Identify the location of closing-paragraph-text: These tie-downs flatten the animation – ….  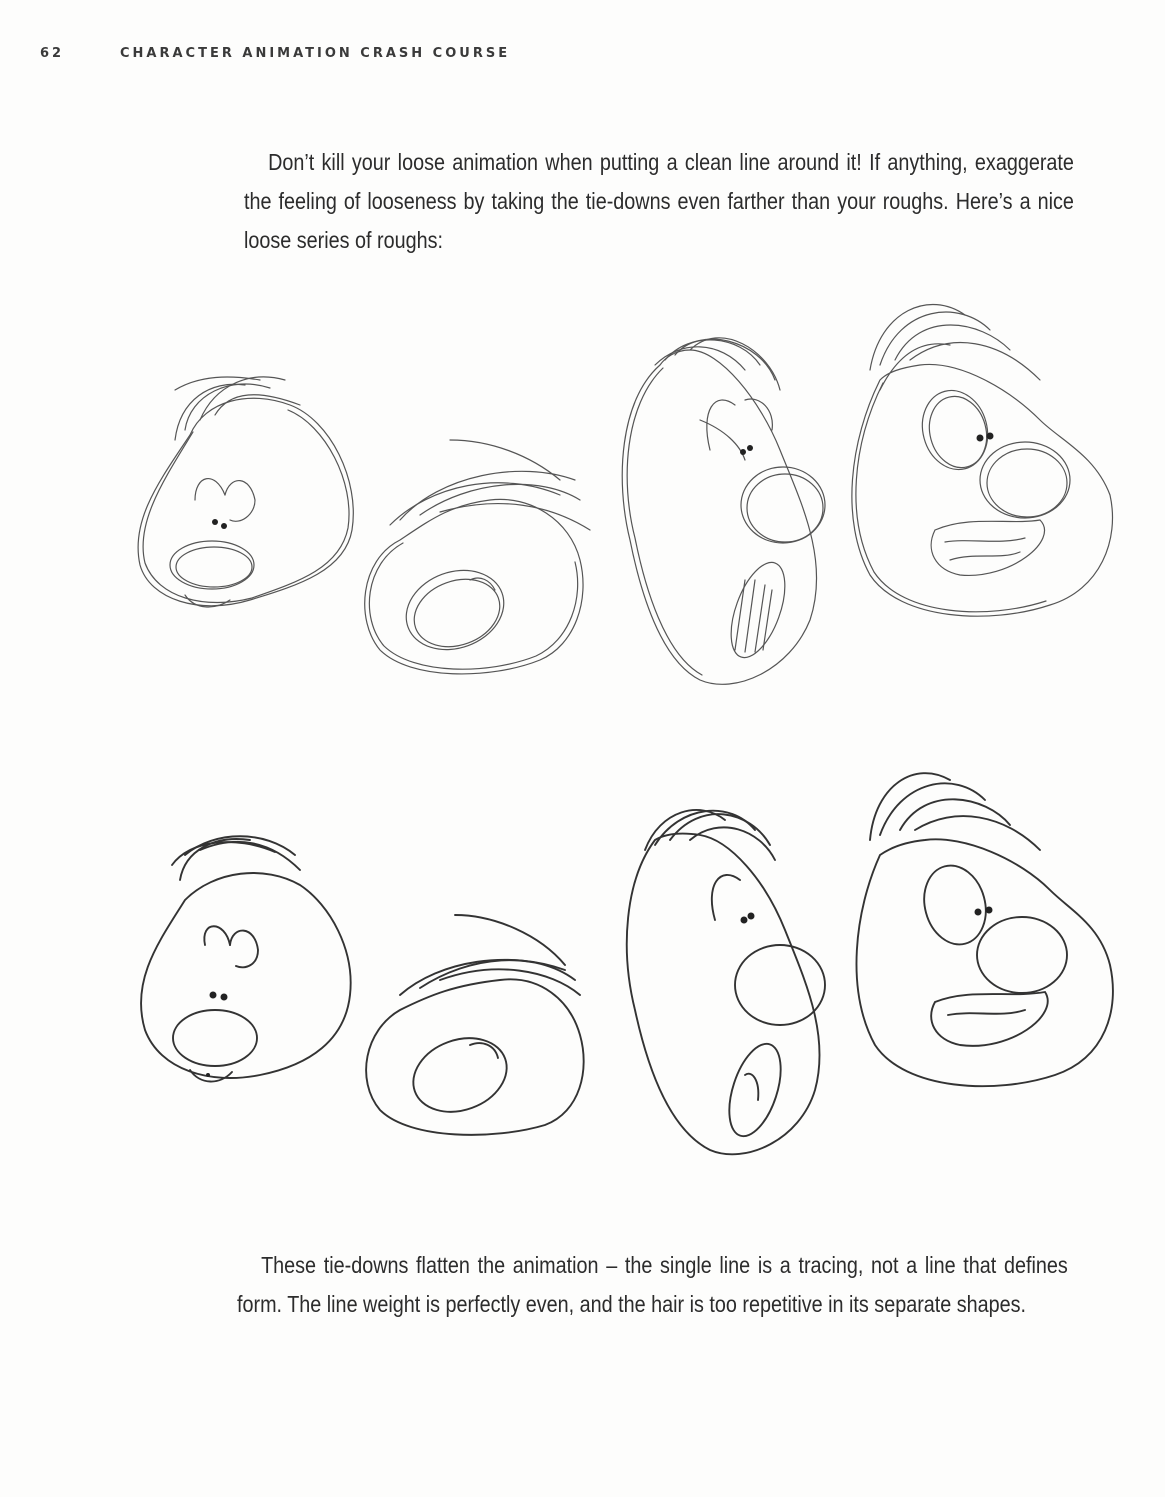
(652, 1284).